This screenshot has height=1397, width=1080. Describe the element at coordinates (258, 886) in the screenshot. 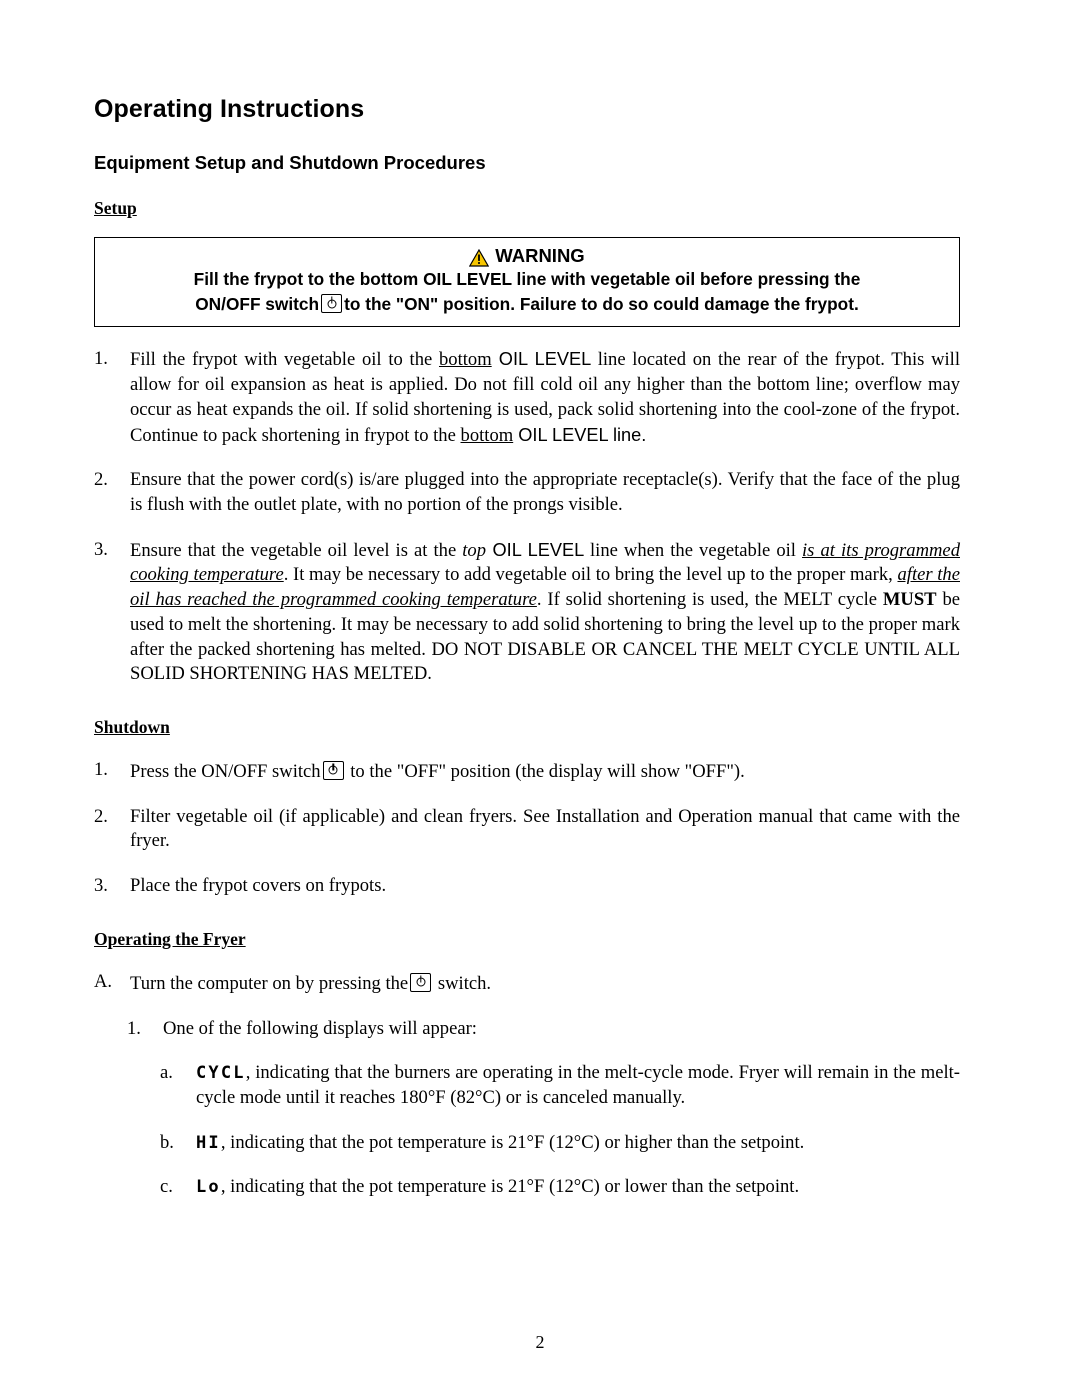

I see `list-text: Place the frypot covers on frypots.` at that location.